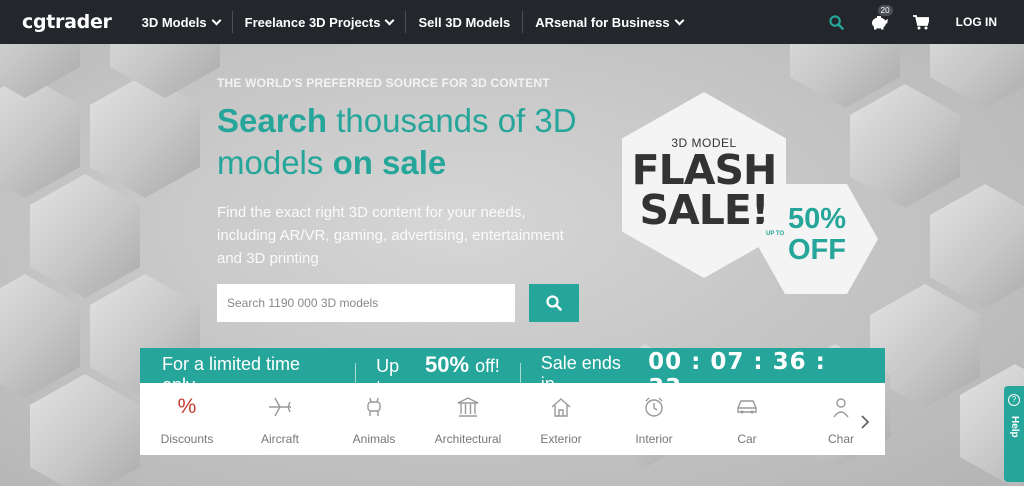 This screenshot has width=1024, height=499. Describe the element at coordinates (561, 407) in the screenshot. I see `house-icon` at that location.